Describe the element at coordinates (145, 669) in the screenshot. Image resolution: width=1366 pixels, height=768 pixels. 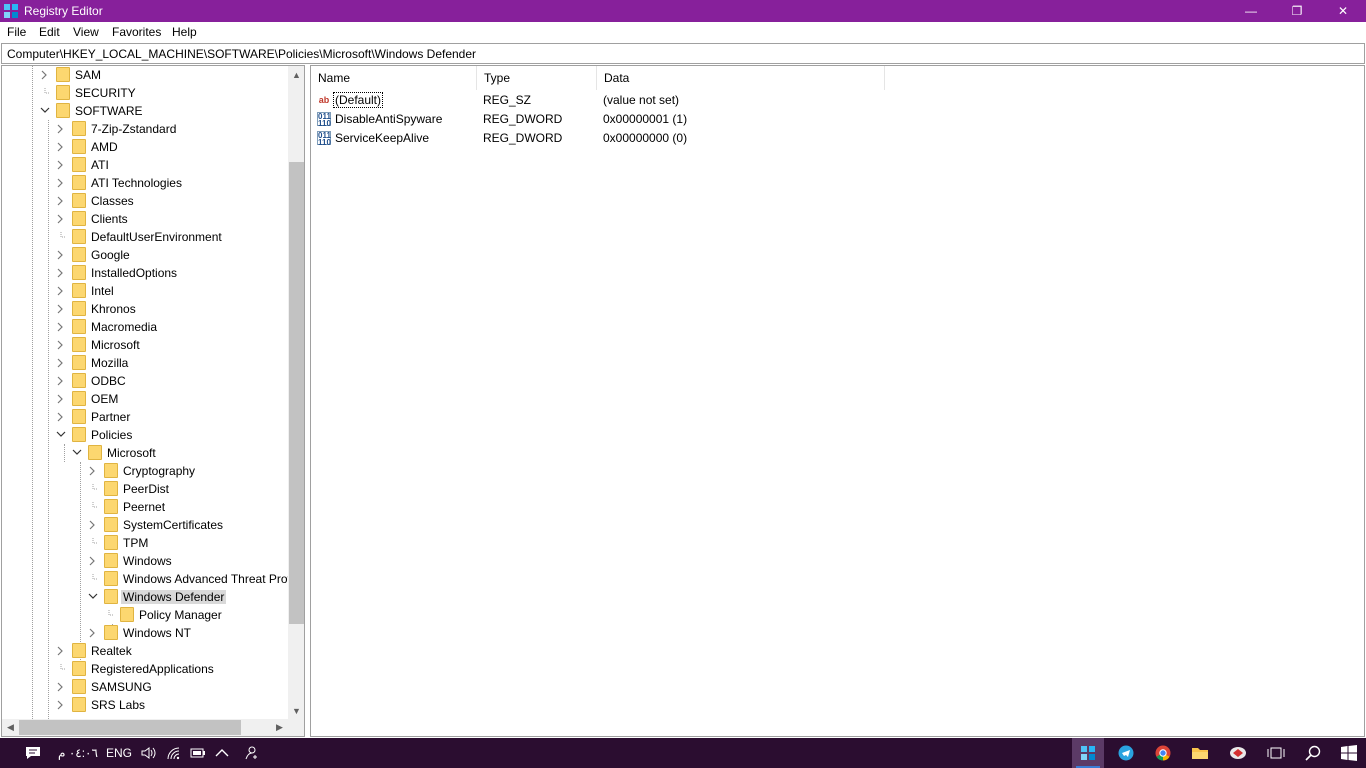
I see `tree-node-registeredapplications: RegisteredApplications` at that location.